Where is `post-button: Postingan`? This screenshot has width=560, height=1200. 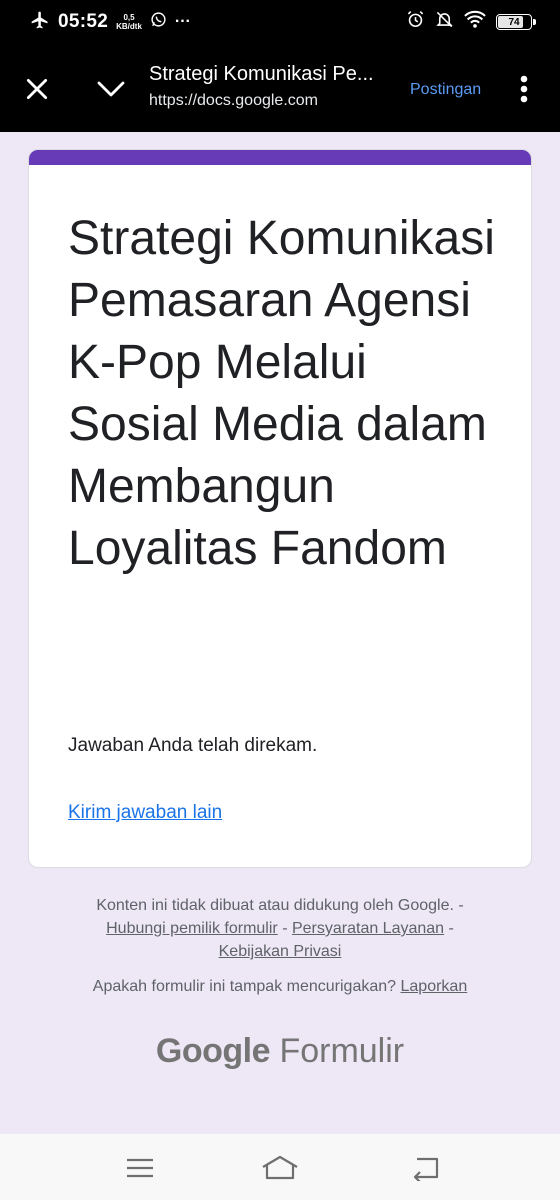 post-button: Postingan is located at coordinates (445, 90).